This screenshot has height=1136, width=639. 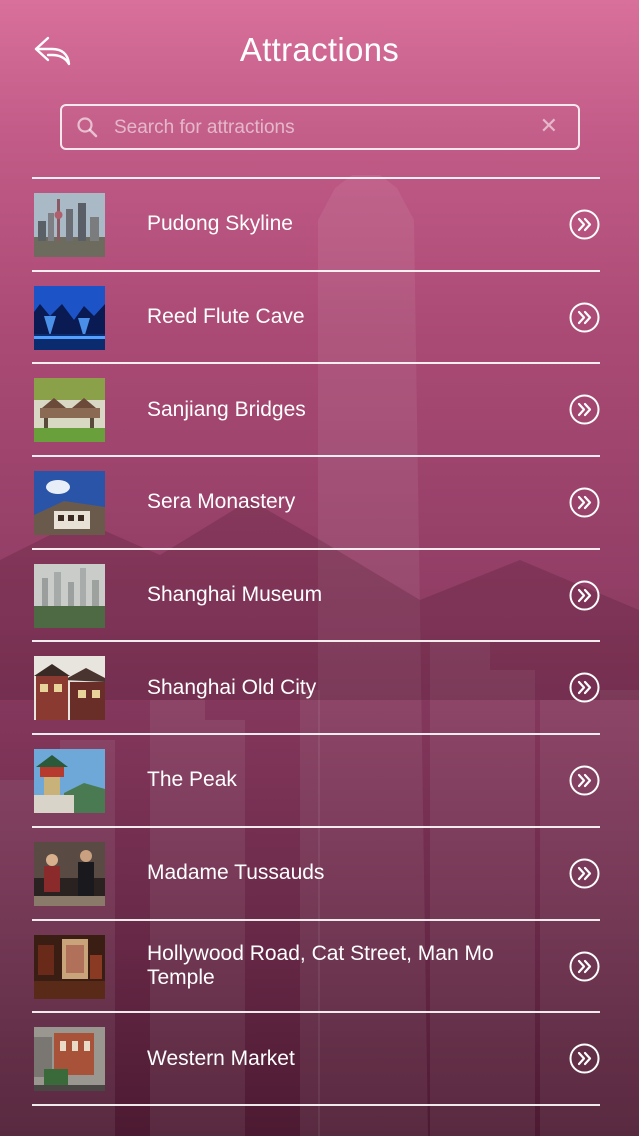 I want to click on list-item-label: Shanghai Old City, so click(x=232, y=687).